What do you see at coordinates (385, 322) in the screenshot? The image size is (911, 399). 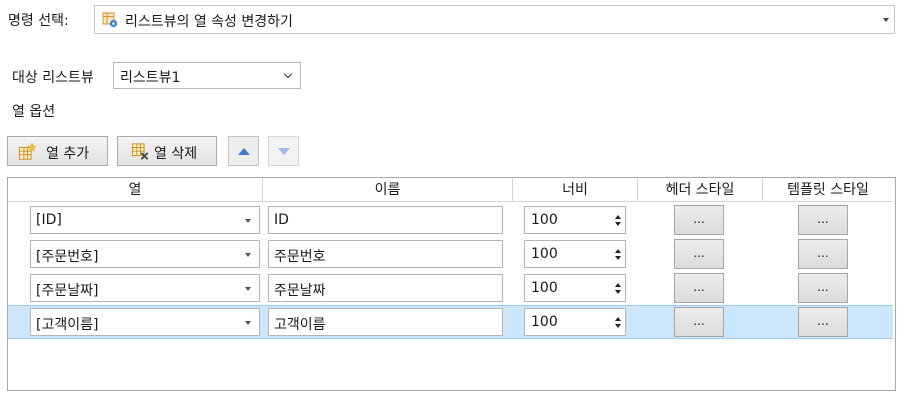 I see `name-input: 고객이름` at bounding box center [385, 322].